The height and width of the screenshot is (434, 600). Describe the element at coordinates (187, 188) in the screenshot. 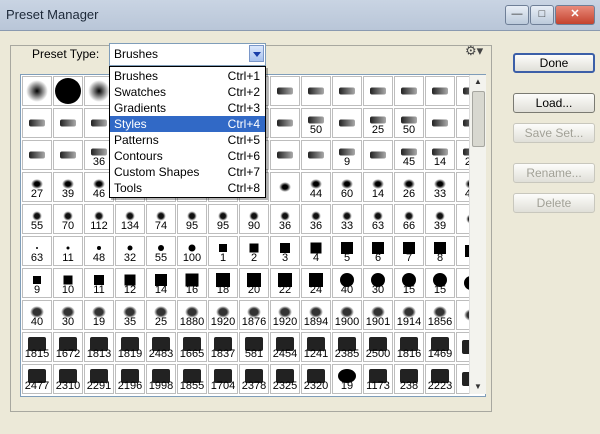

I see `menu-item-tools: Tools Ctrl+8` at that location.